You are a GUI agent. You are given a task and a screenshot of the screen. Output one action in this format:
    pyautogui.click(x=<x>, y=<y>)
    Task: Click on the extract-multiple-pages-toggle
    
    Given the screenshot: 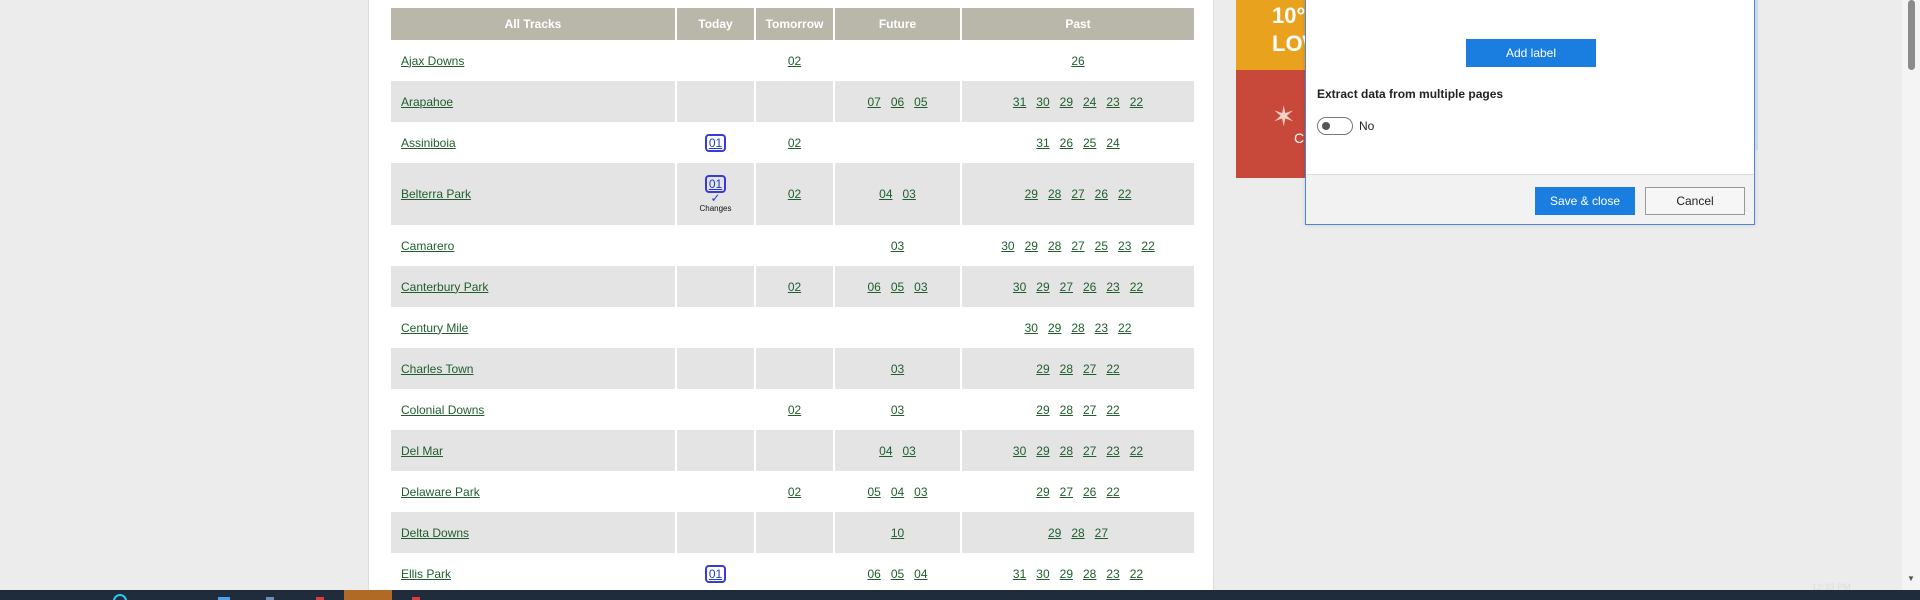 What is the action you would take?
    pyautogui.click(x=1335, y=126)
    